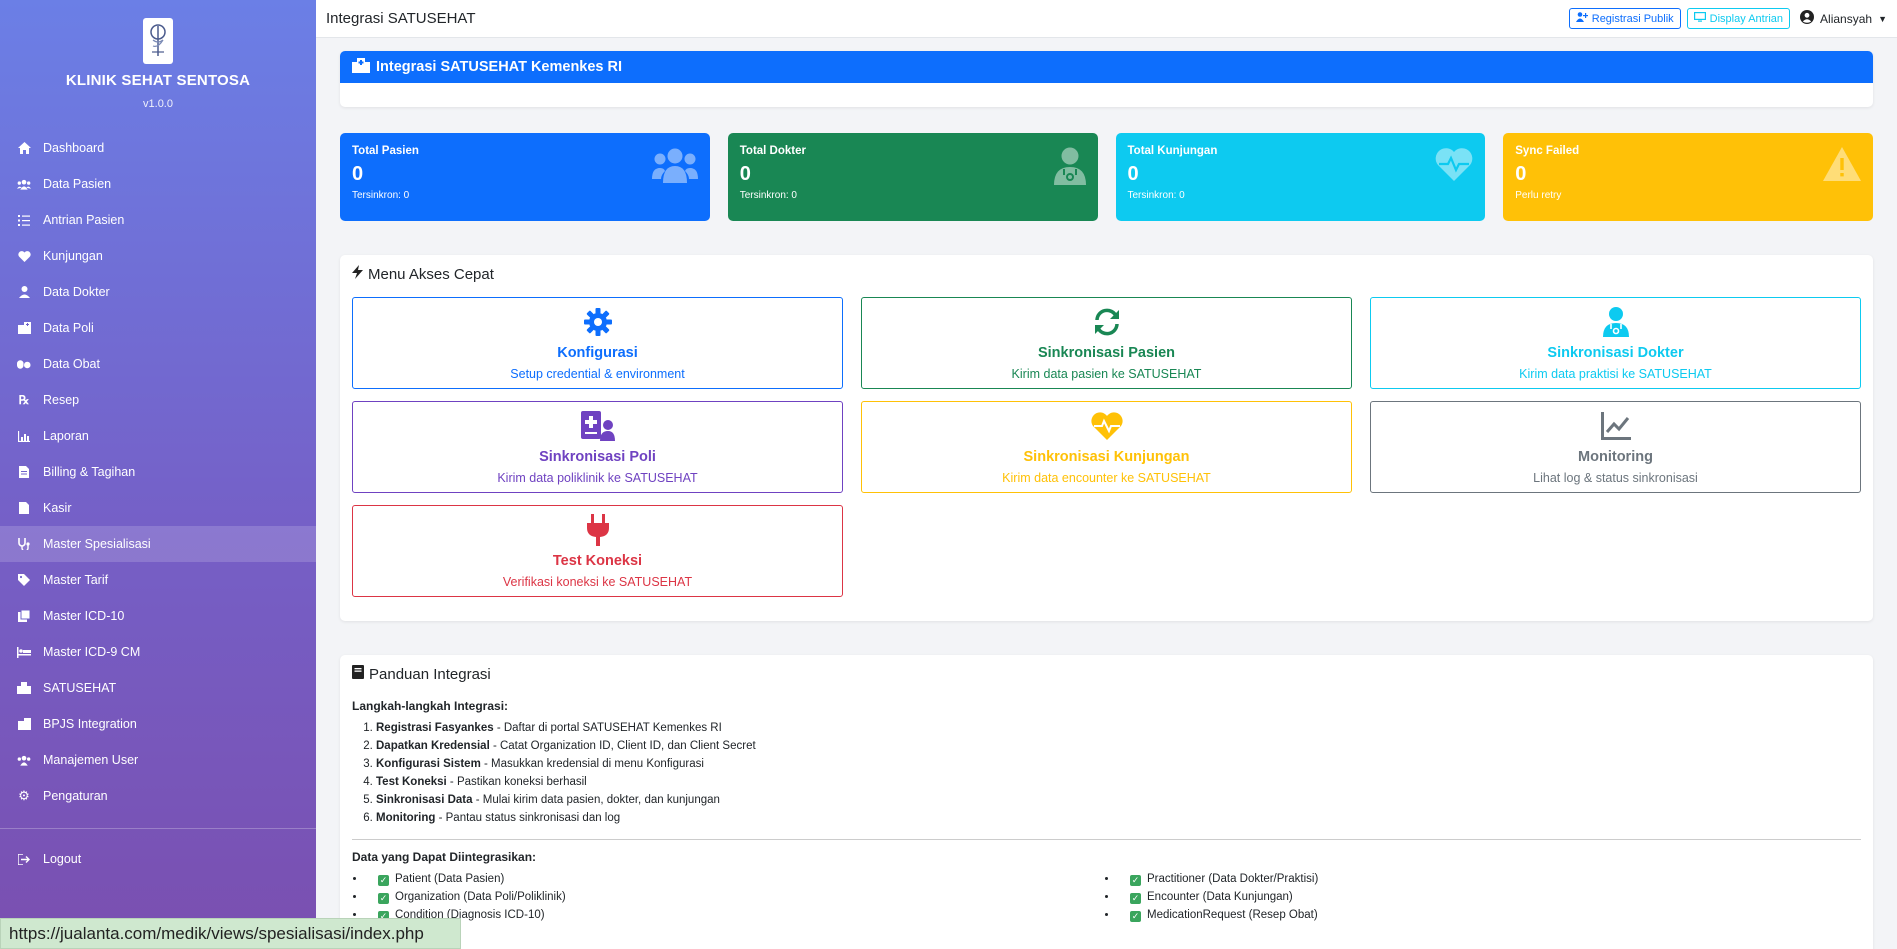 This screenshot has width=1897, height=949. I want to click on sidebar-item-master-spesialisasi: Master Spesialisasi, so click(158, 544).